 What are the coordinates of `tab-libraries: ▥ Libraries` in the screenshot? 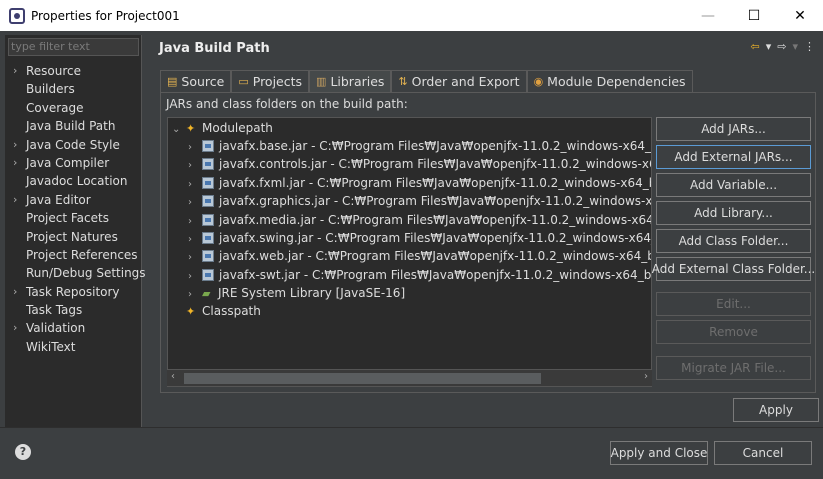 It's located at (350, 81).